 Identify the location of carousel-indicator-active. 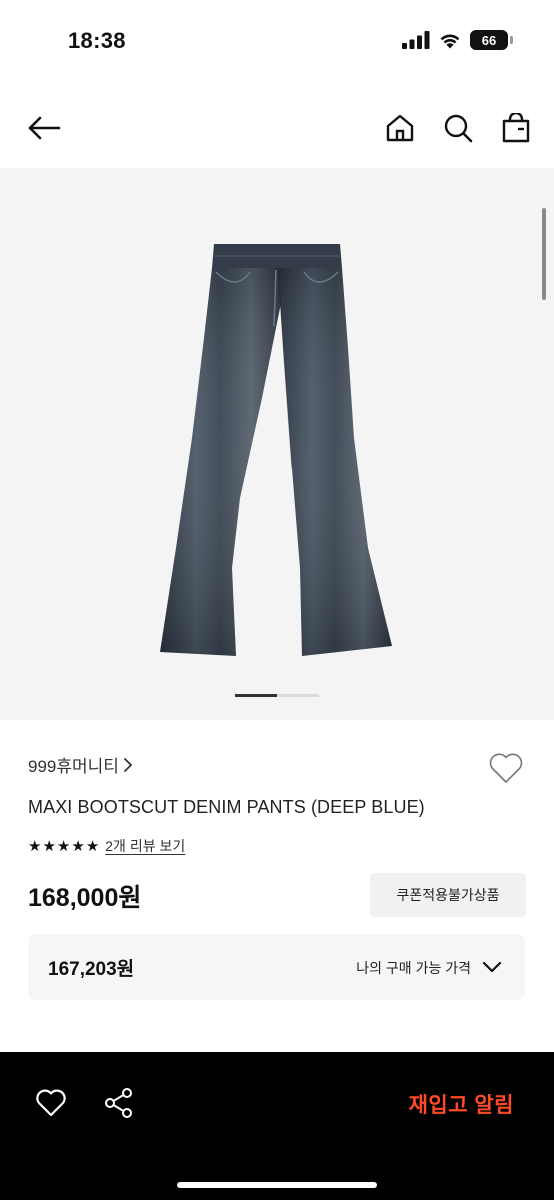
(256, 695).